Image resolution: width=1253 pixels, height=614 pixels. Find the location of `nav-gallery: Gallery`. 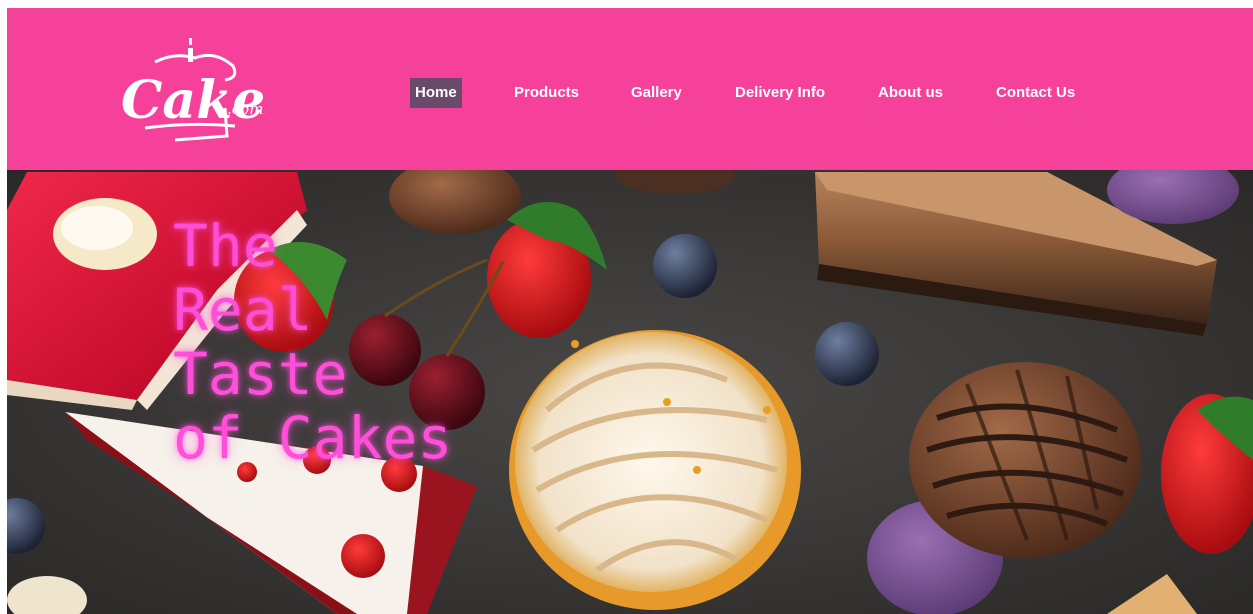

nav-gallery: Gallery is located at coordinates (656, 93).